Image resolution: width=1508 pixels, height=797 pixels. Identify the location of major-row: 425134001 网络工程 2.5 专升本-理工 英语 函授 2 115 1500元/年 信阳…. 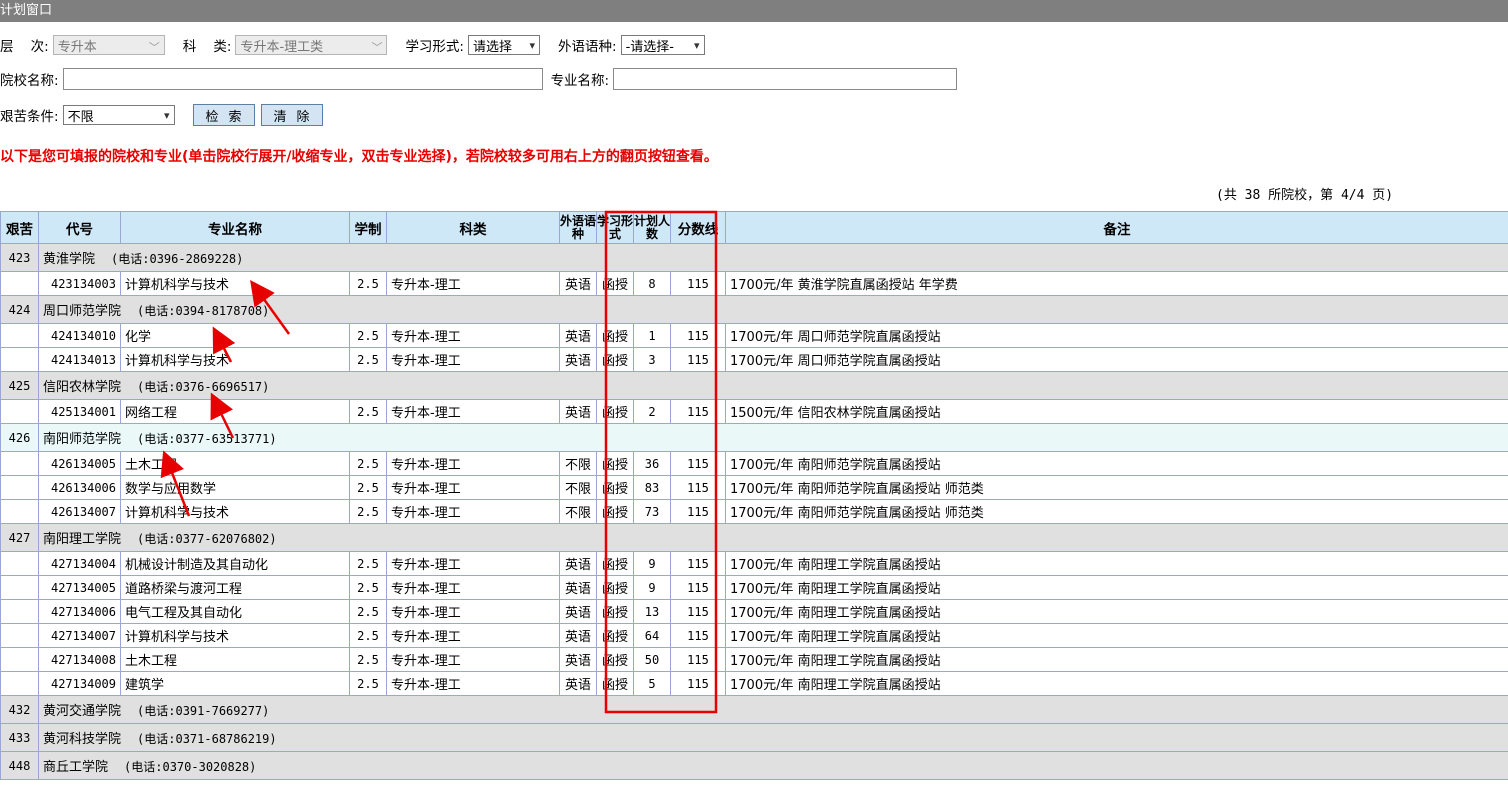
(754, 411).